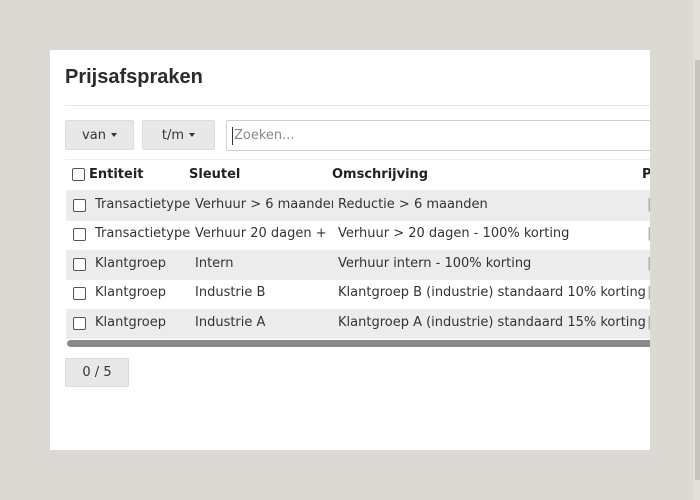  I want to click on cell-key: Industrie B, so click(230, 292).